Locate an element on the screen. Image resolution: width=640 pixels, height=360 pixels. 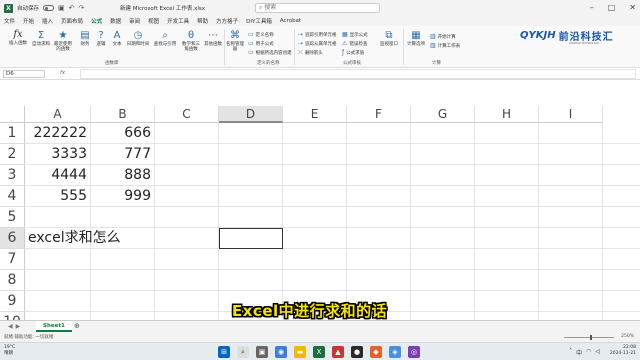
chevron-up-icon: ˄ is located at coordinates (570, 352).